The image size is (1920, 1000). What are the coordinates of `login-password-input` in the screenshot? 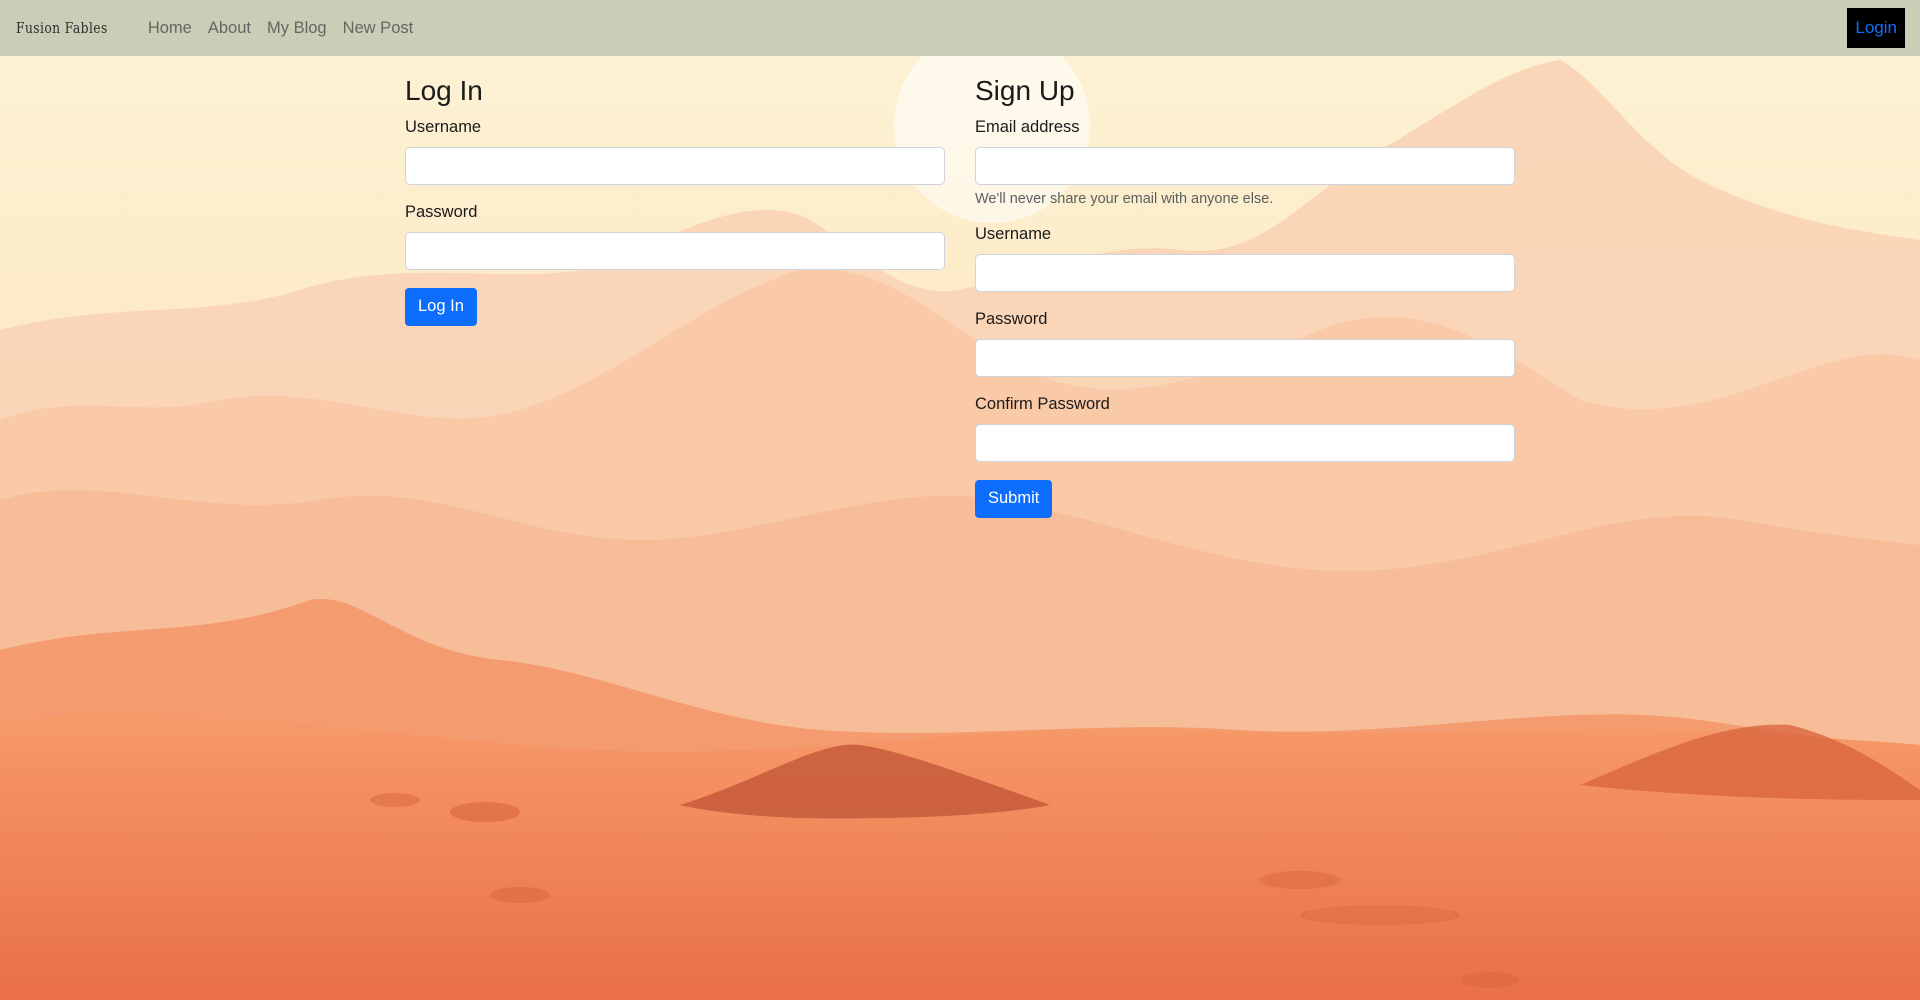 It's located at (675, 250).